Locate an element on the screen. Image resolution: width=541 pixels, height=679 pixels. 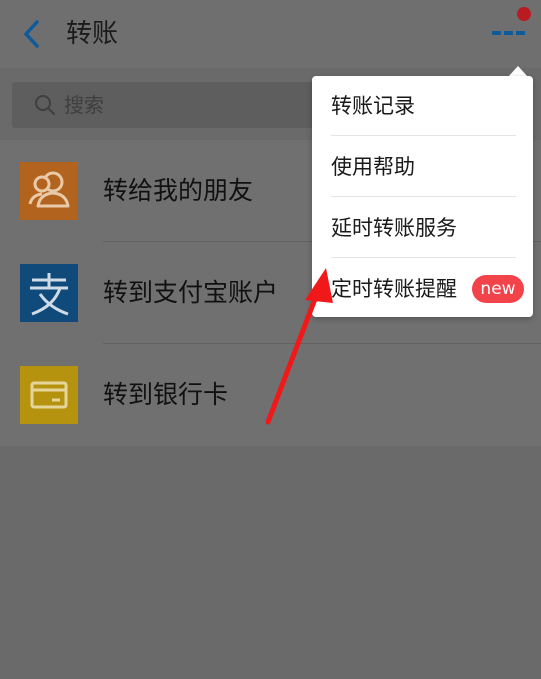
menu-item-label: 定时转账提醒 is located at coordinates (394, 289).